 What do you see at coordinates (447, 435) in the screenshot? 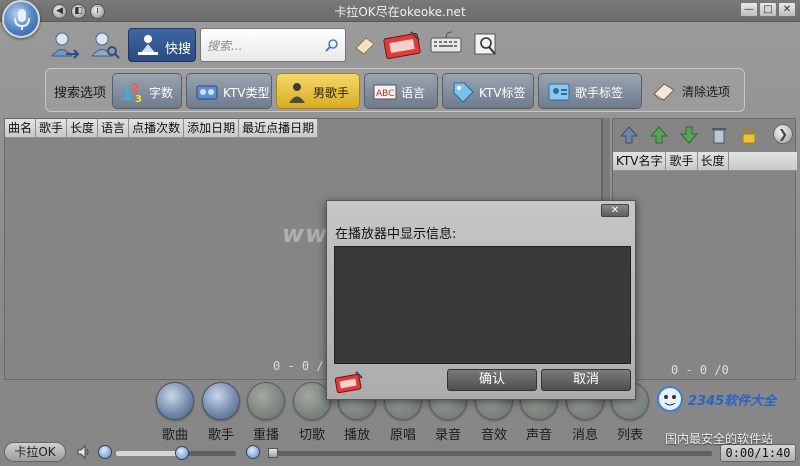
I see `record-label: 录音` at bounding box center [447, 435].